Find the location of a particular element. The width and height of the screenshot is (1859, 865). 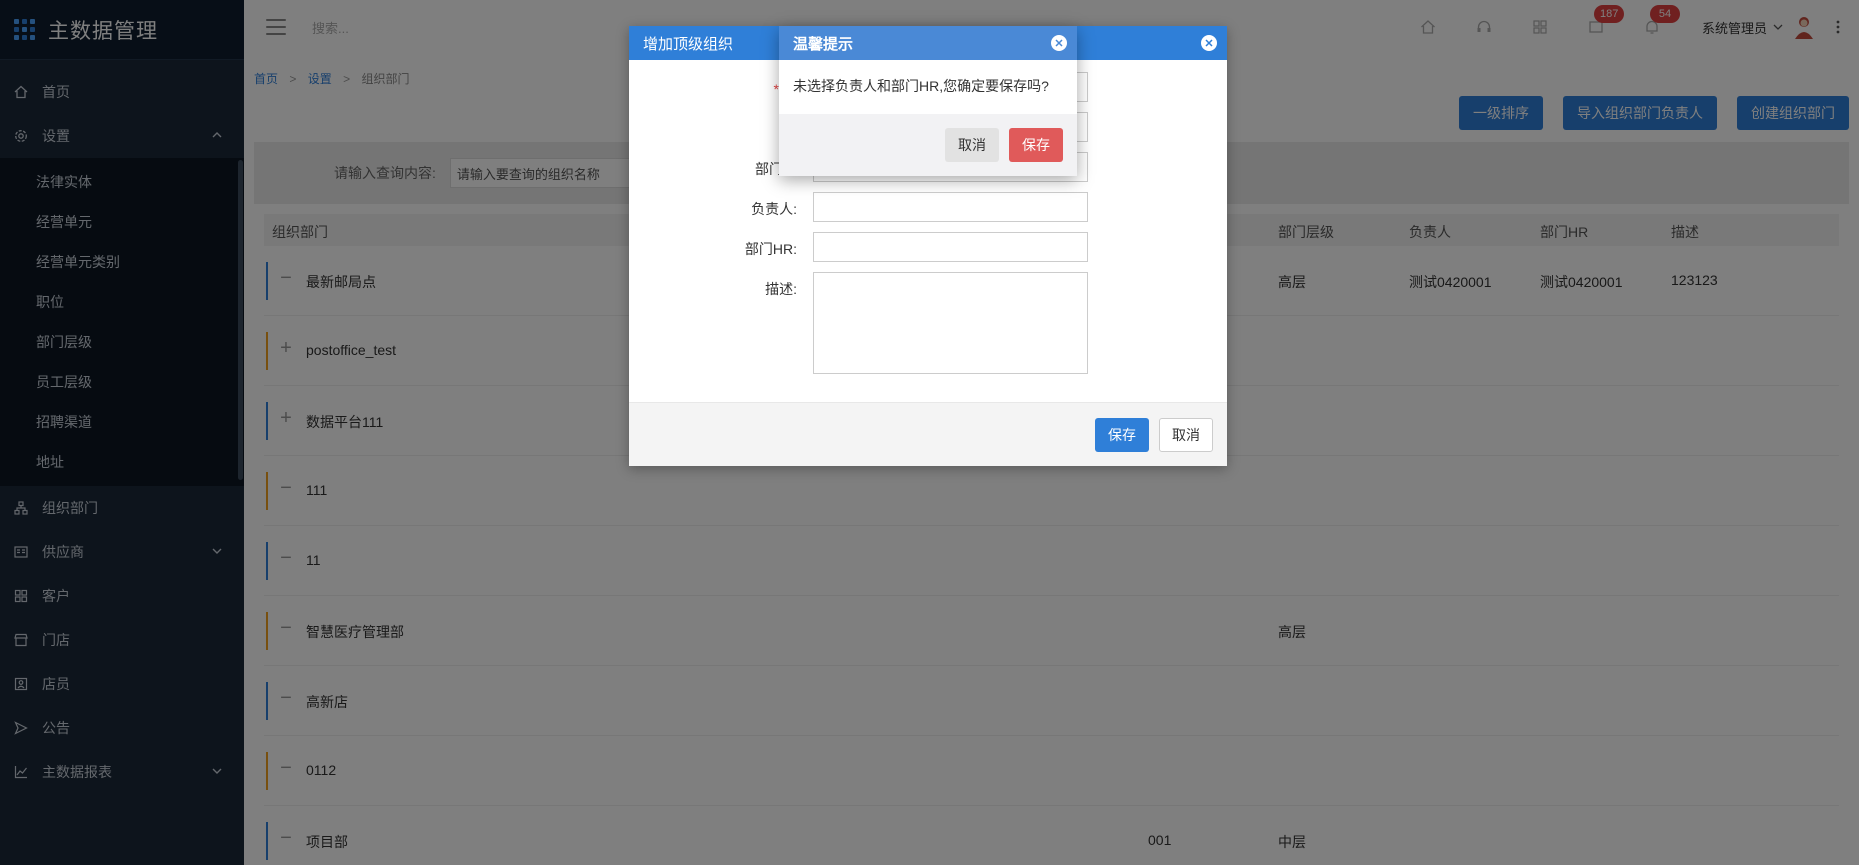

field-hr-label: 部门HR: is located at coordinates (770, 249).